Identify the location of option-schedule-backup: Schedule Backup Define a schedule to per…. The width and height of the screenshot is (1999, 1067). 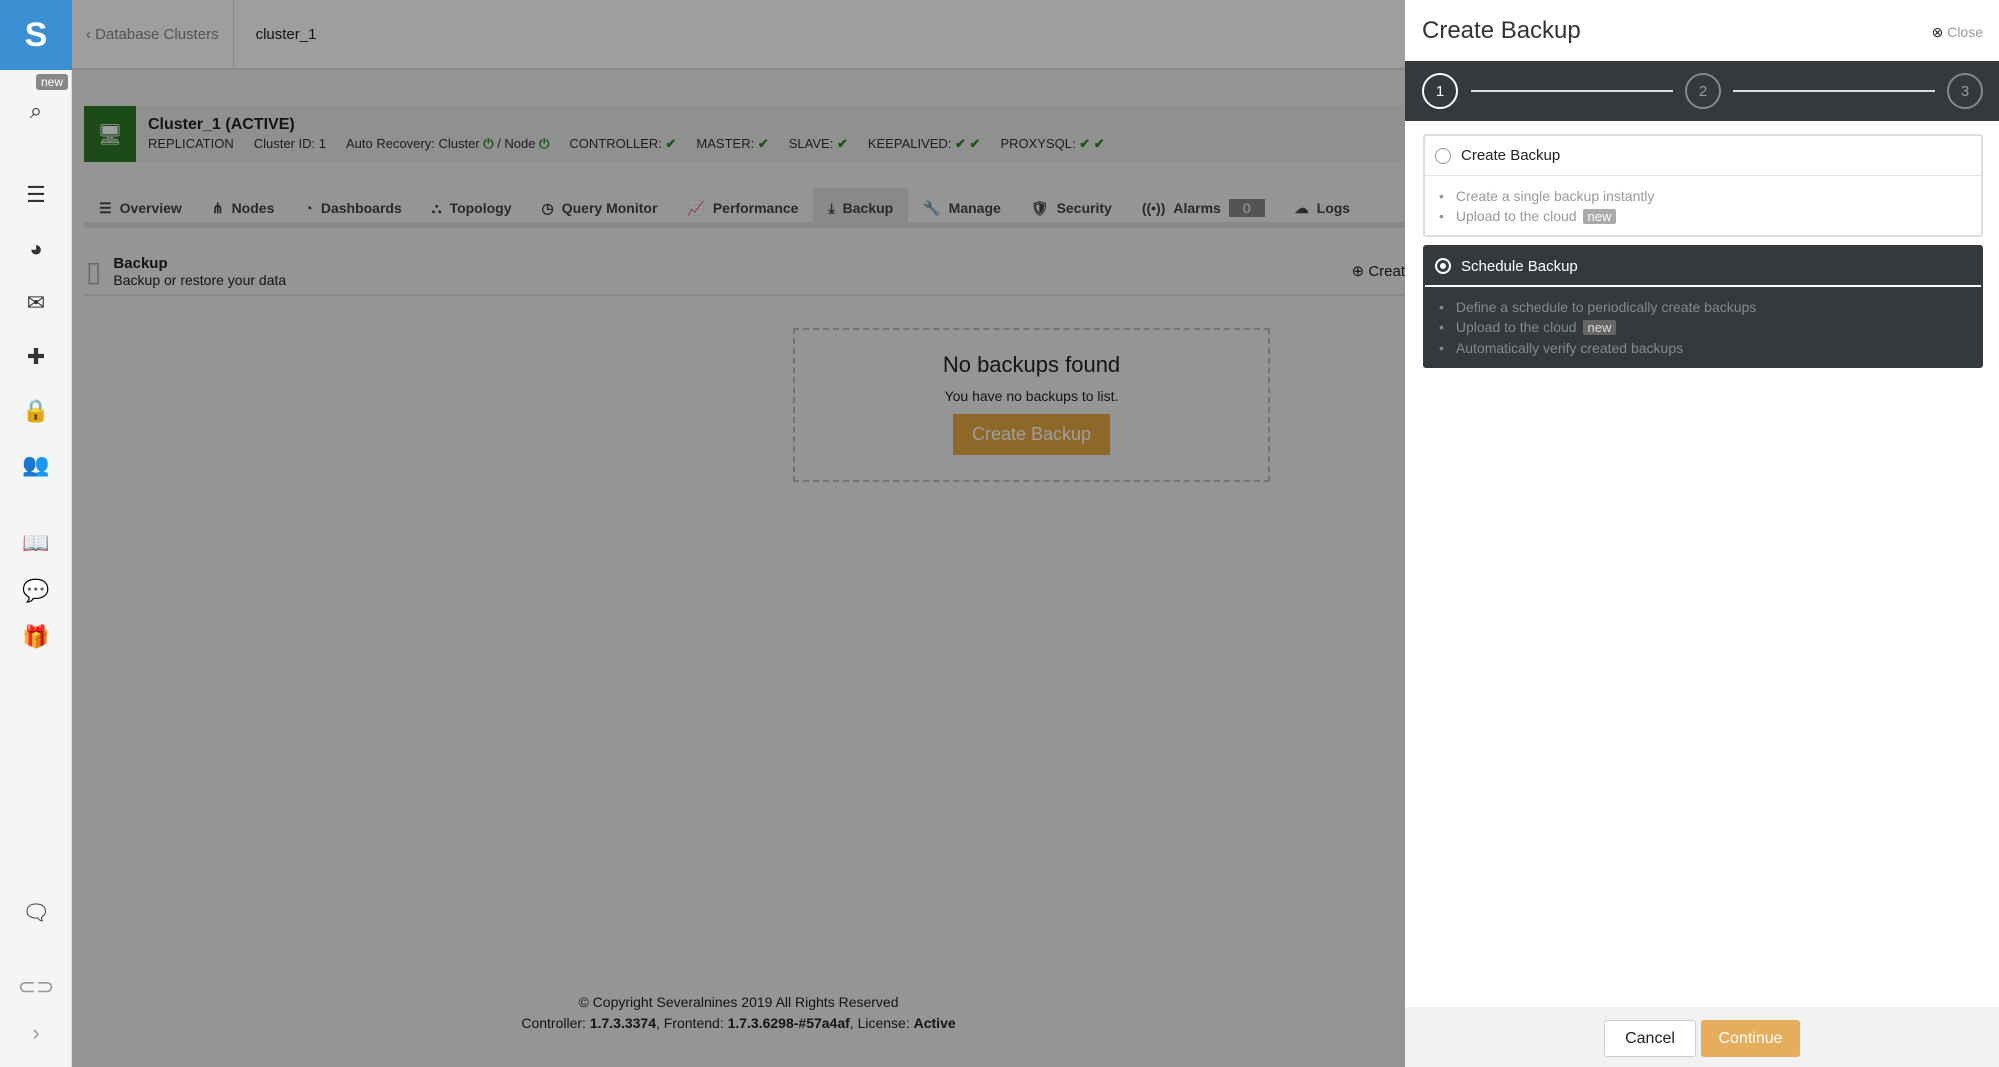
(1703, 306).